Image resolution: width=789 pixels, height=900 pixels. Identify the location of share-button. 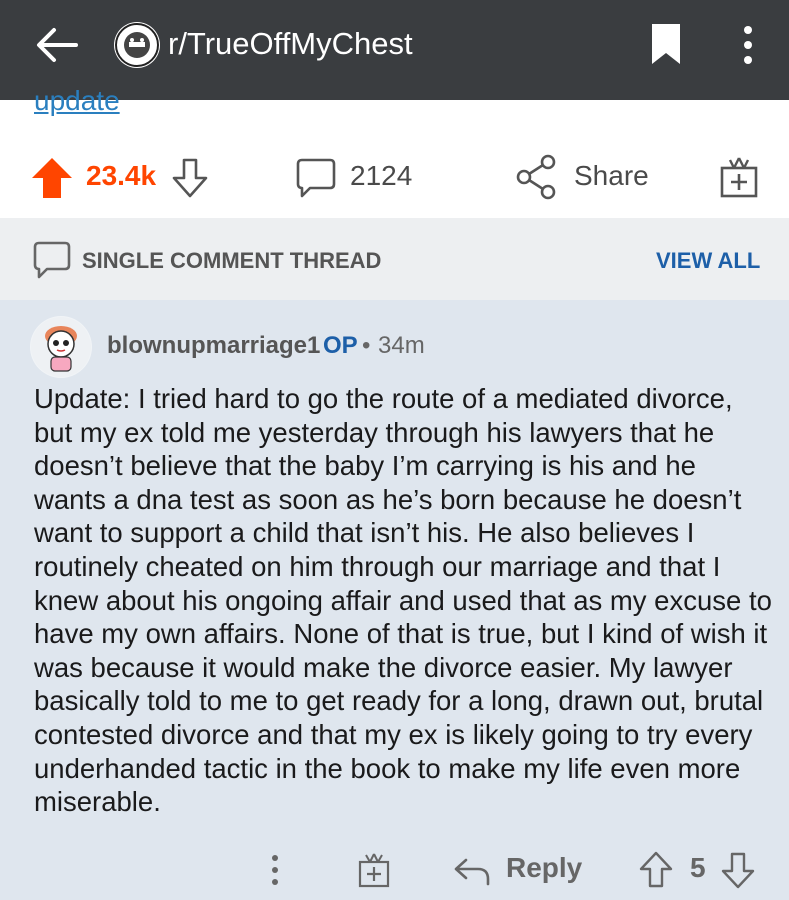
(537, 177).